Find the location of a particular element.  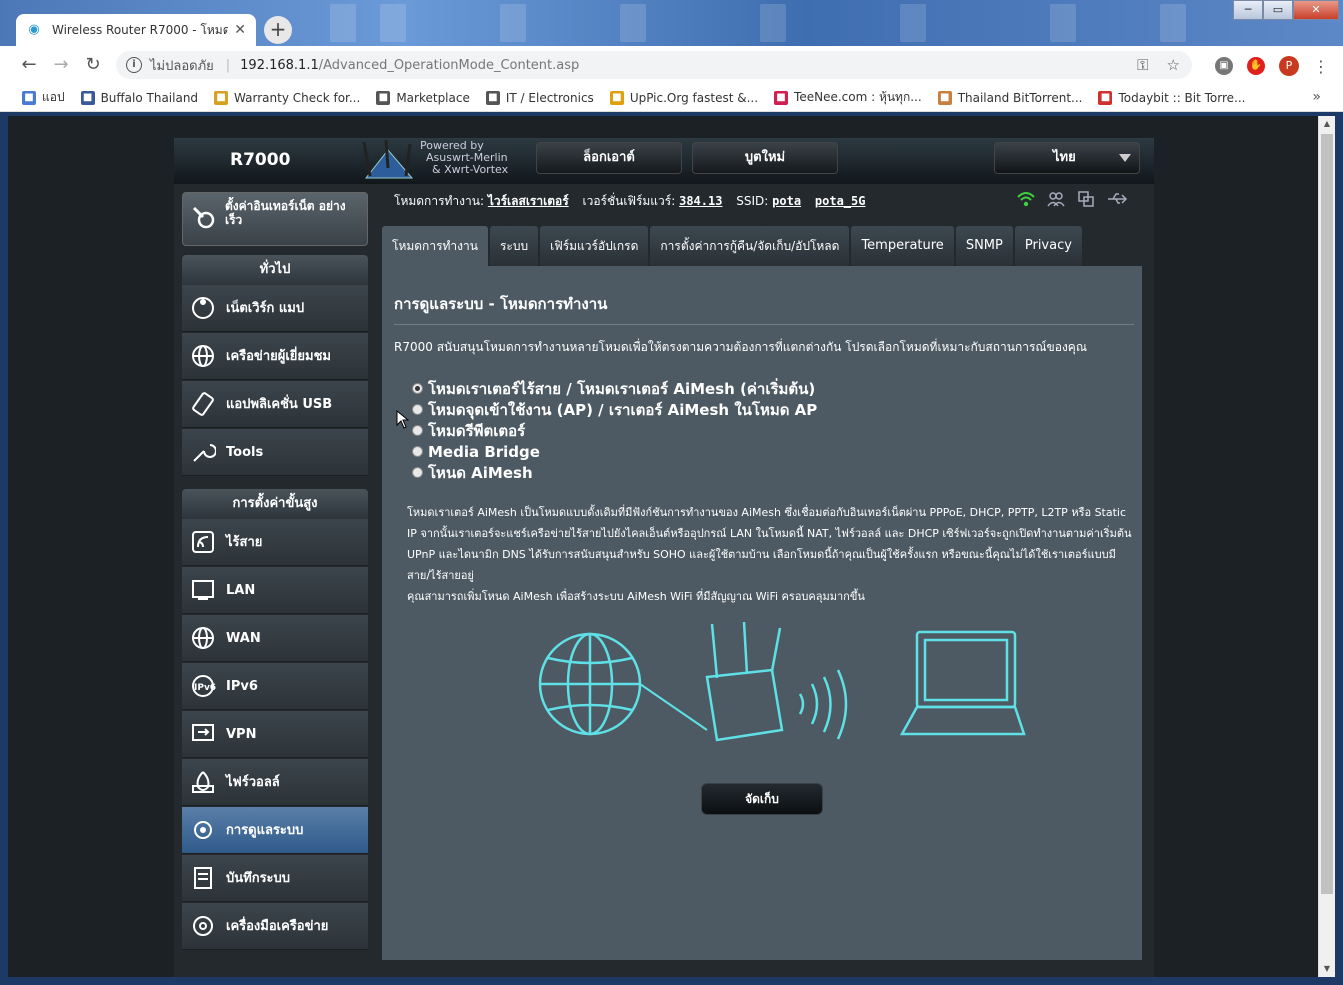

profile-avatar: P is located at coordinates (1289, 66).